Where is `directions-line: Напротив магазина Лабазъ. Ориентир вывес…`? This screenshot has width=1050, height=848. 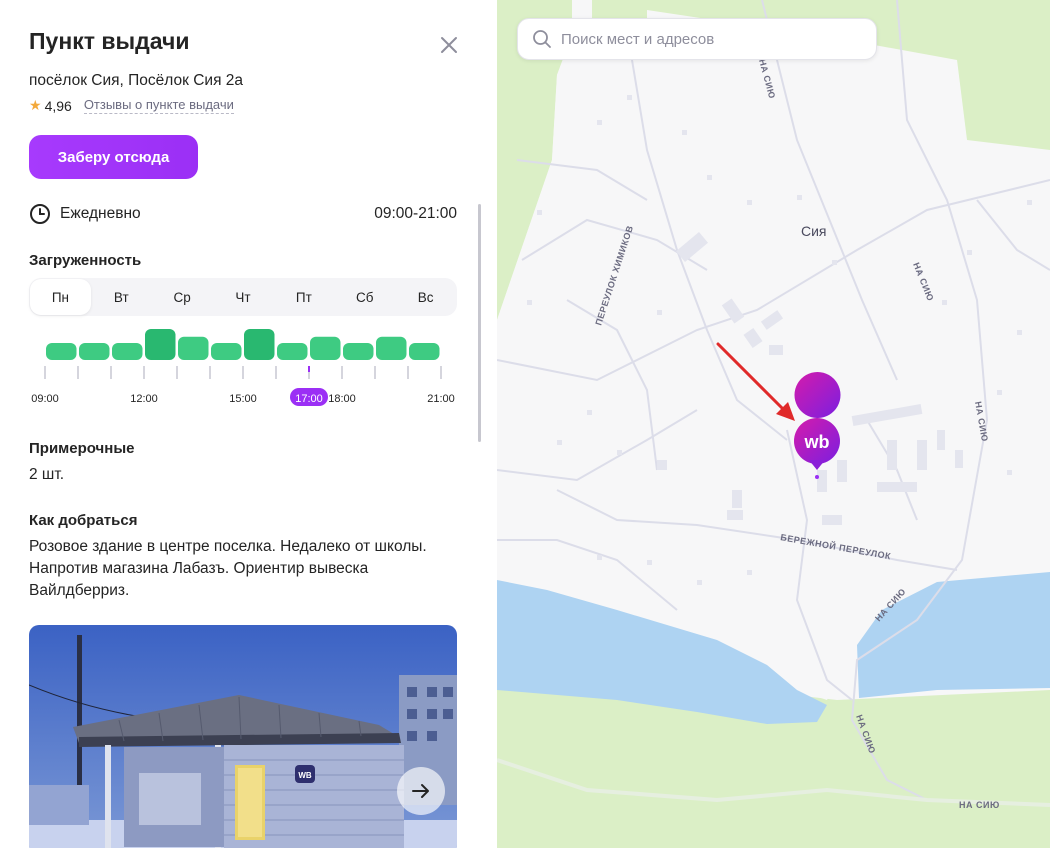
directions-line: Напротив магазина Лабазъ. Ориентир вывес… is located at coordinates (199, 568).